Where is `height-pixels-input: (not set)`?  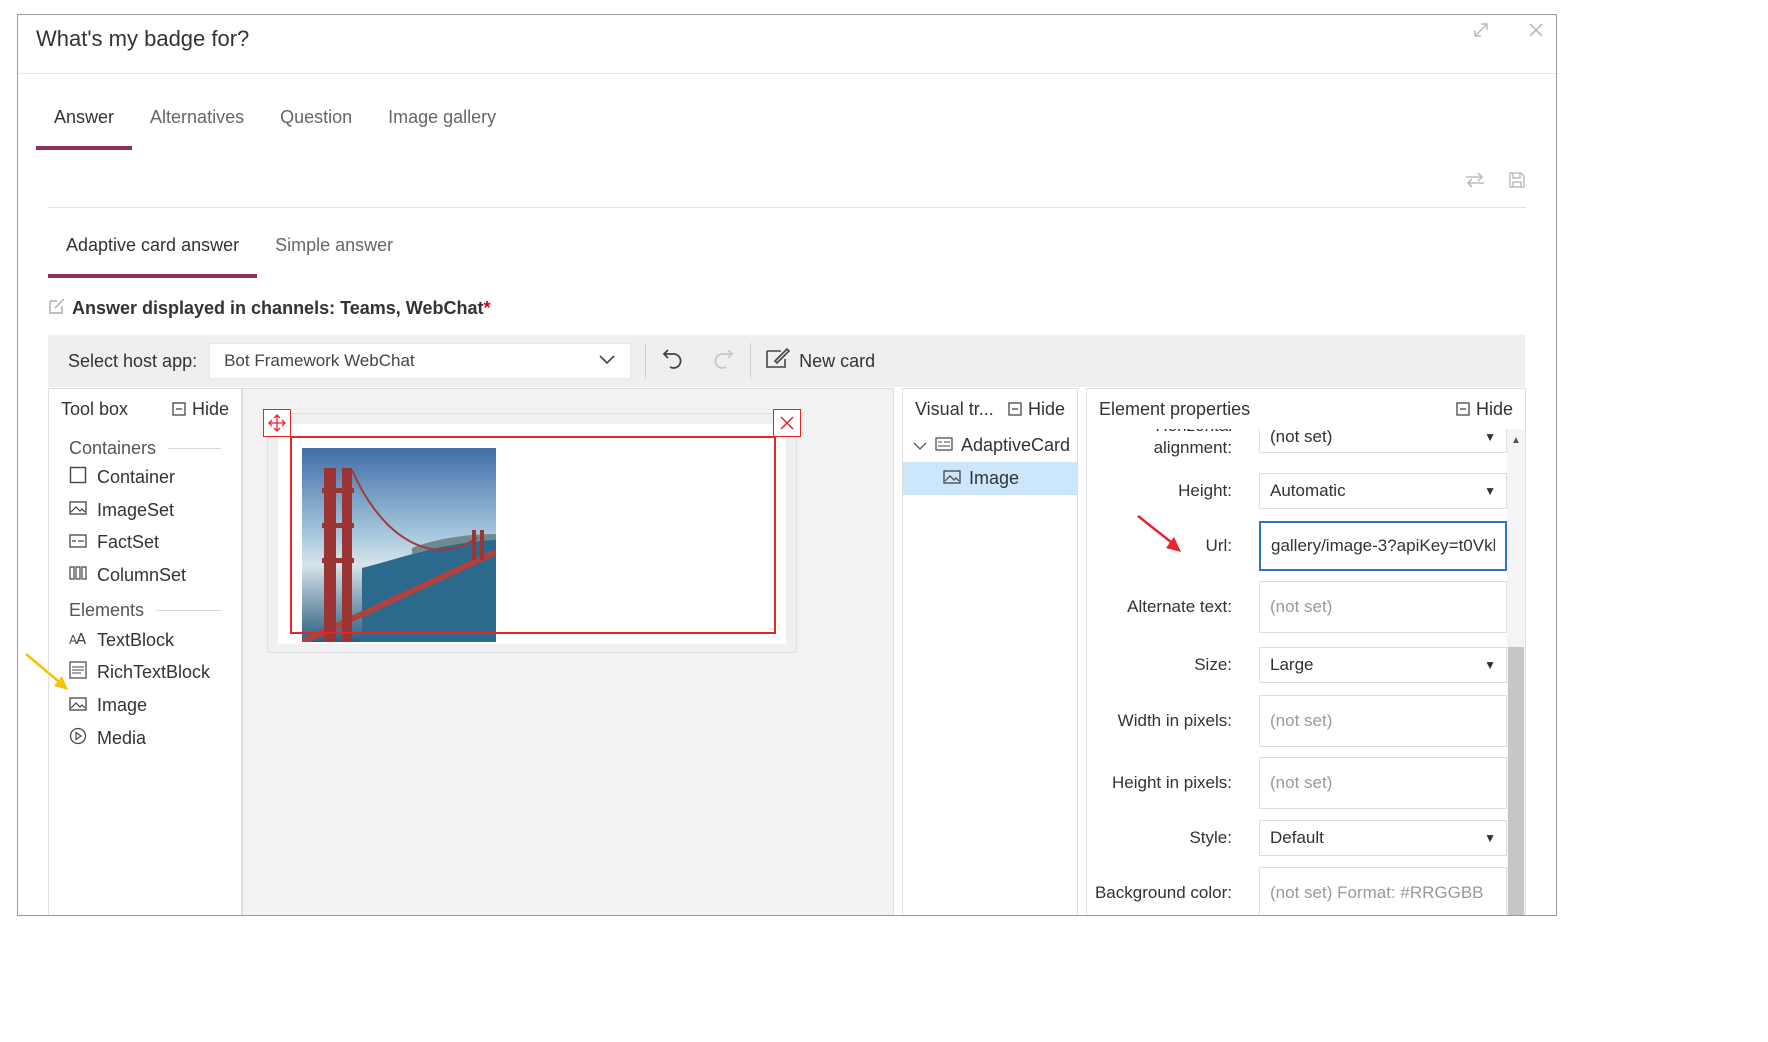 height-pixels-input: (not set) is located at coordinates (1383, 783).